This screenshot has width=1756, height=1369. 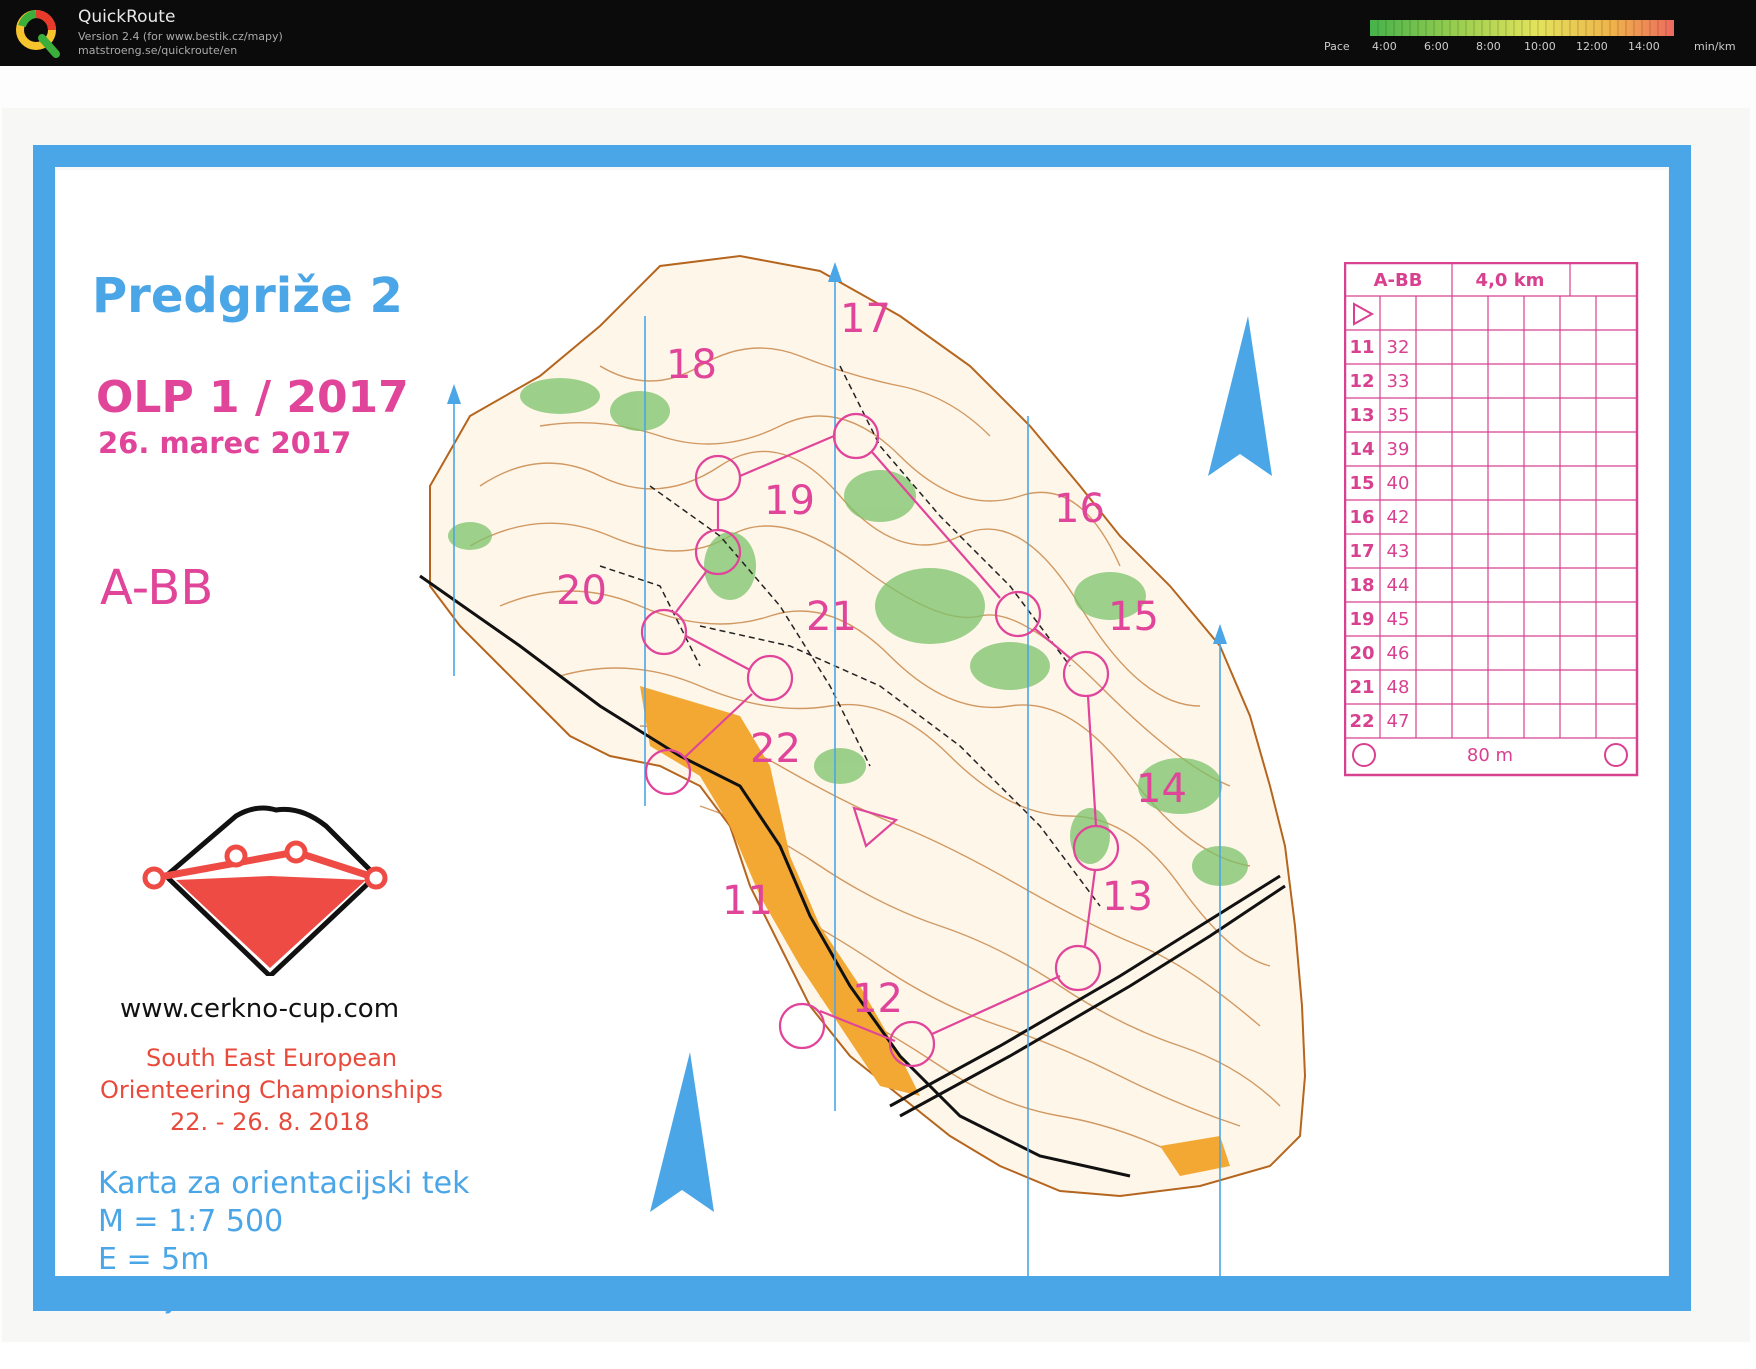 What do you see at coordinates (865, 319) in the screenshot?
I see `control-number: 17` at bounding box center [865, 319].